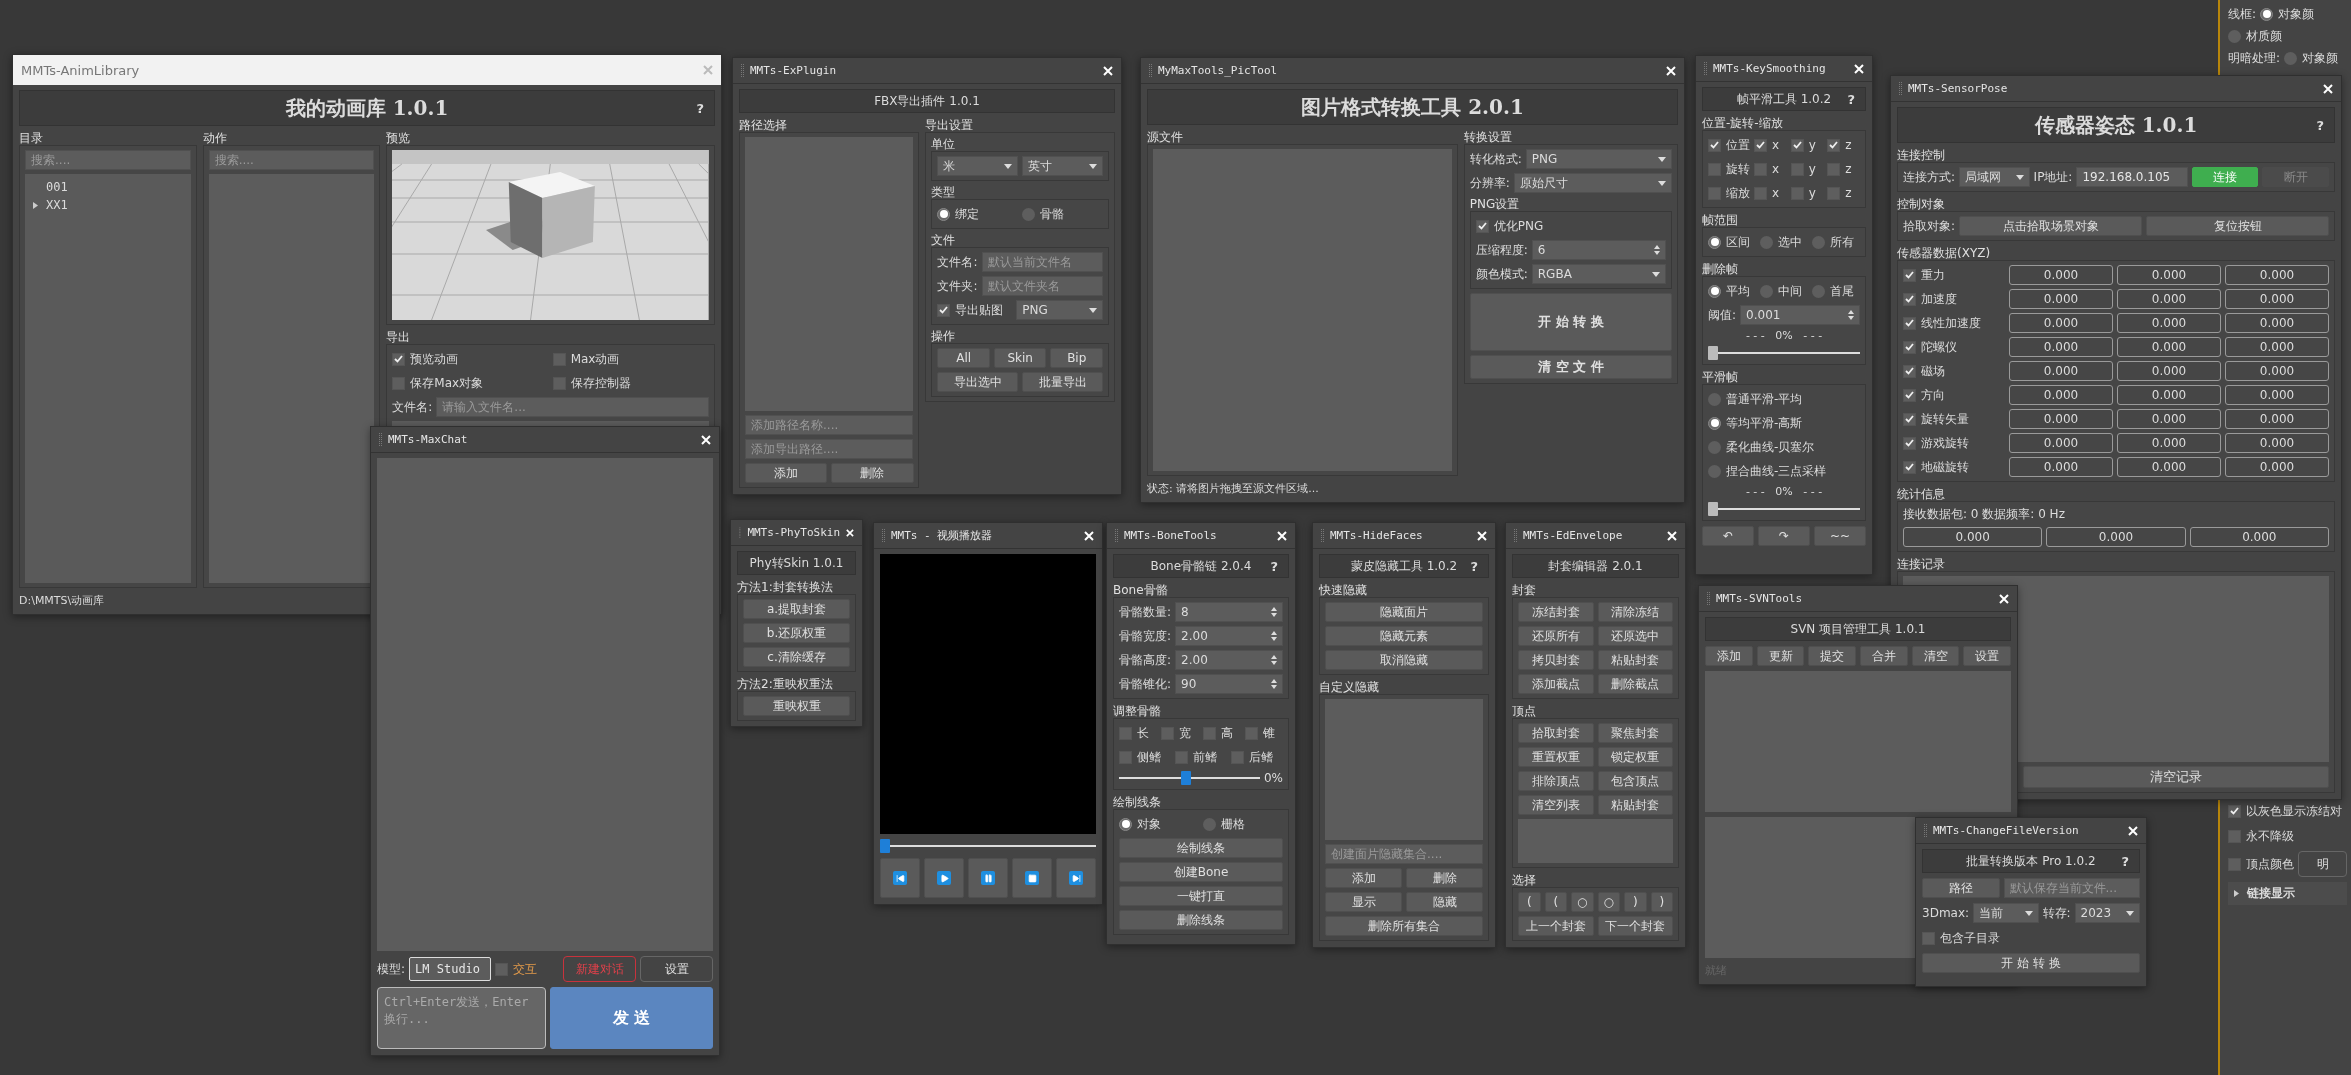  What do you see at coordinates (1229, 684) in the screenshot?
I see `spinner-field: 90` at bounding box center [1229, 684].